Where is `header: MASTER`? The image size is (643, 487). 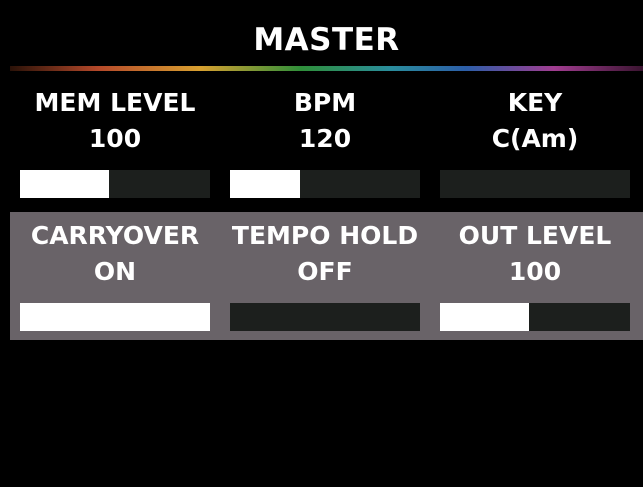 header: MASTER is located at coordinates (326, 33).